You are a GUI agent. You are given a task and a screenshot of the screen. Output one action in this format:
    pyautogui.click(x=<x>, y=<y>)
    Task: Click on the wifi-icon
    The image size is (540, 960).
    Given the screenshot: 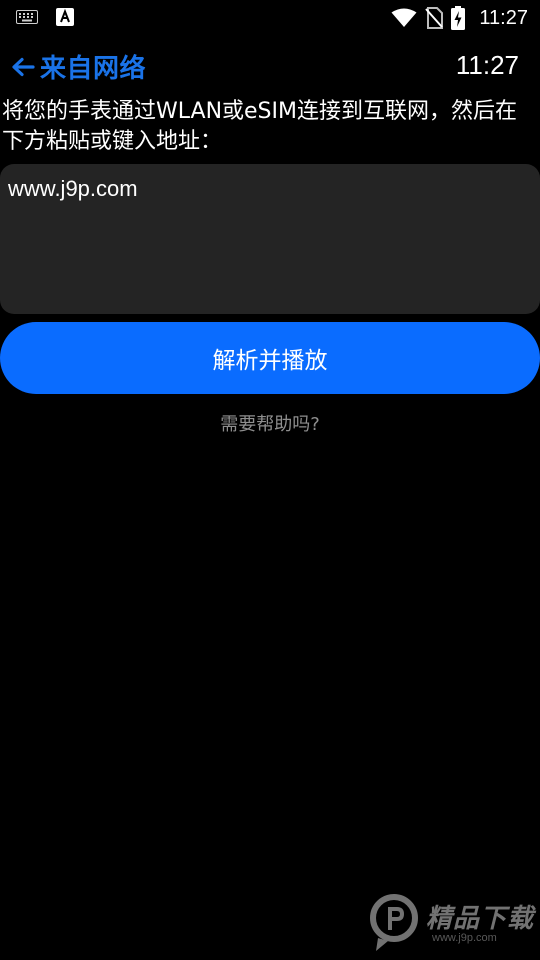 What is the action you would take?
    pyautogui.click(x=404, y=18)
    